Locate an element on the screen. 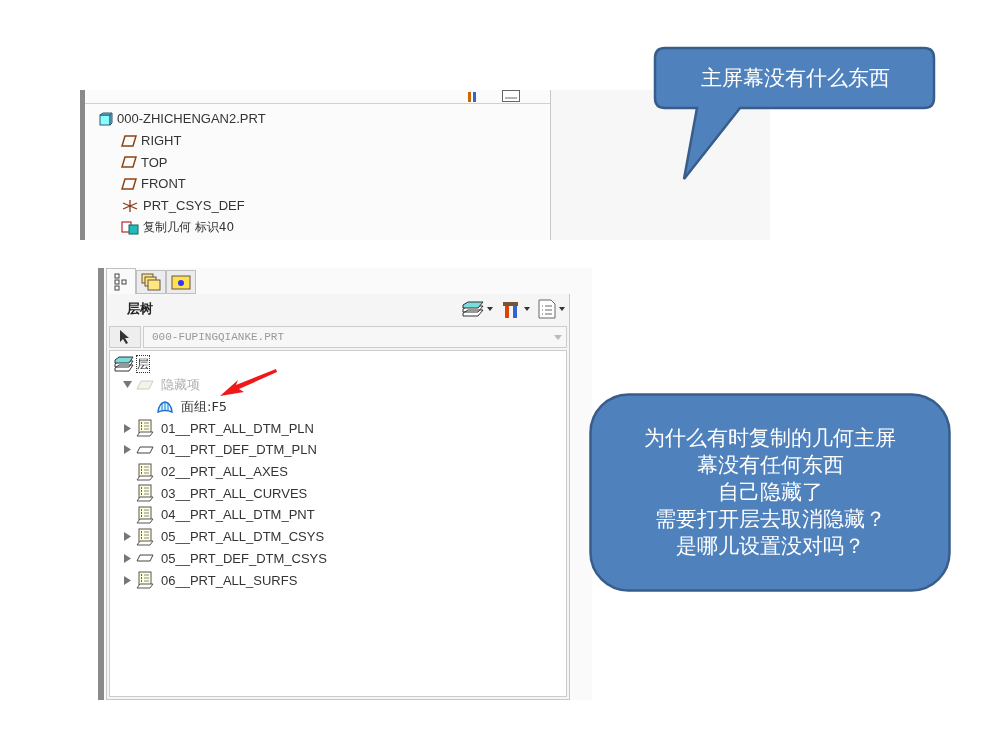 Image resolution: width=1007 pixels, height=753 pixels. layer-item: 03__PRT_ALL_CURVES is located at coordinates (234, 493).